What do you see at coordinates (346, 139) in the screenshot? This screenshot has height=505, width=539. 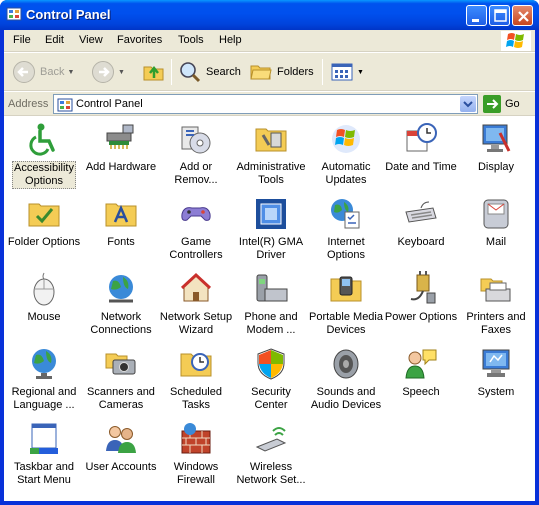 I see `automatic-updates-icon` at bounding box center [346, 139].